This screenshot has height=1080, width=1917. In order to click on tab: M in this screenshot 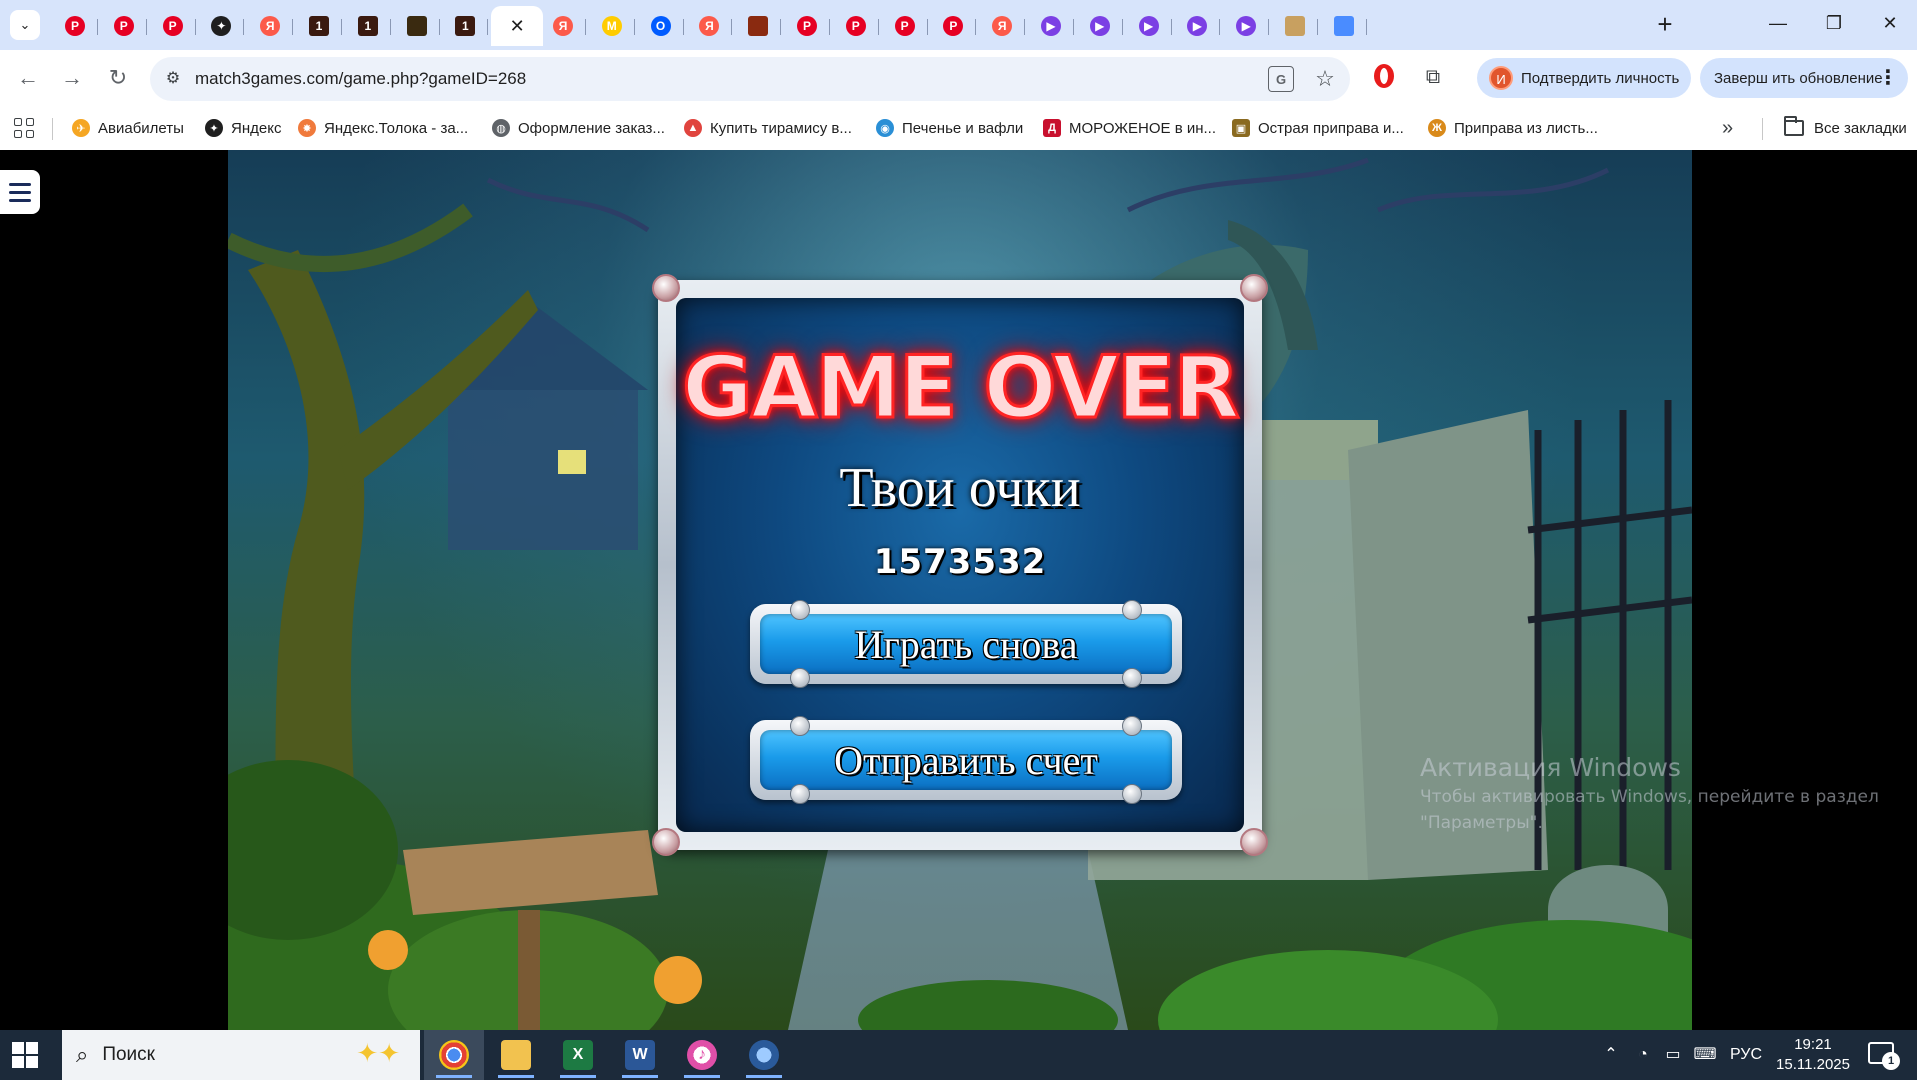, I will do `click(612, 26)`.